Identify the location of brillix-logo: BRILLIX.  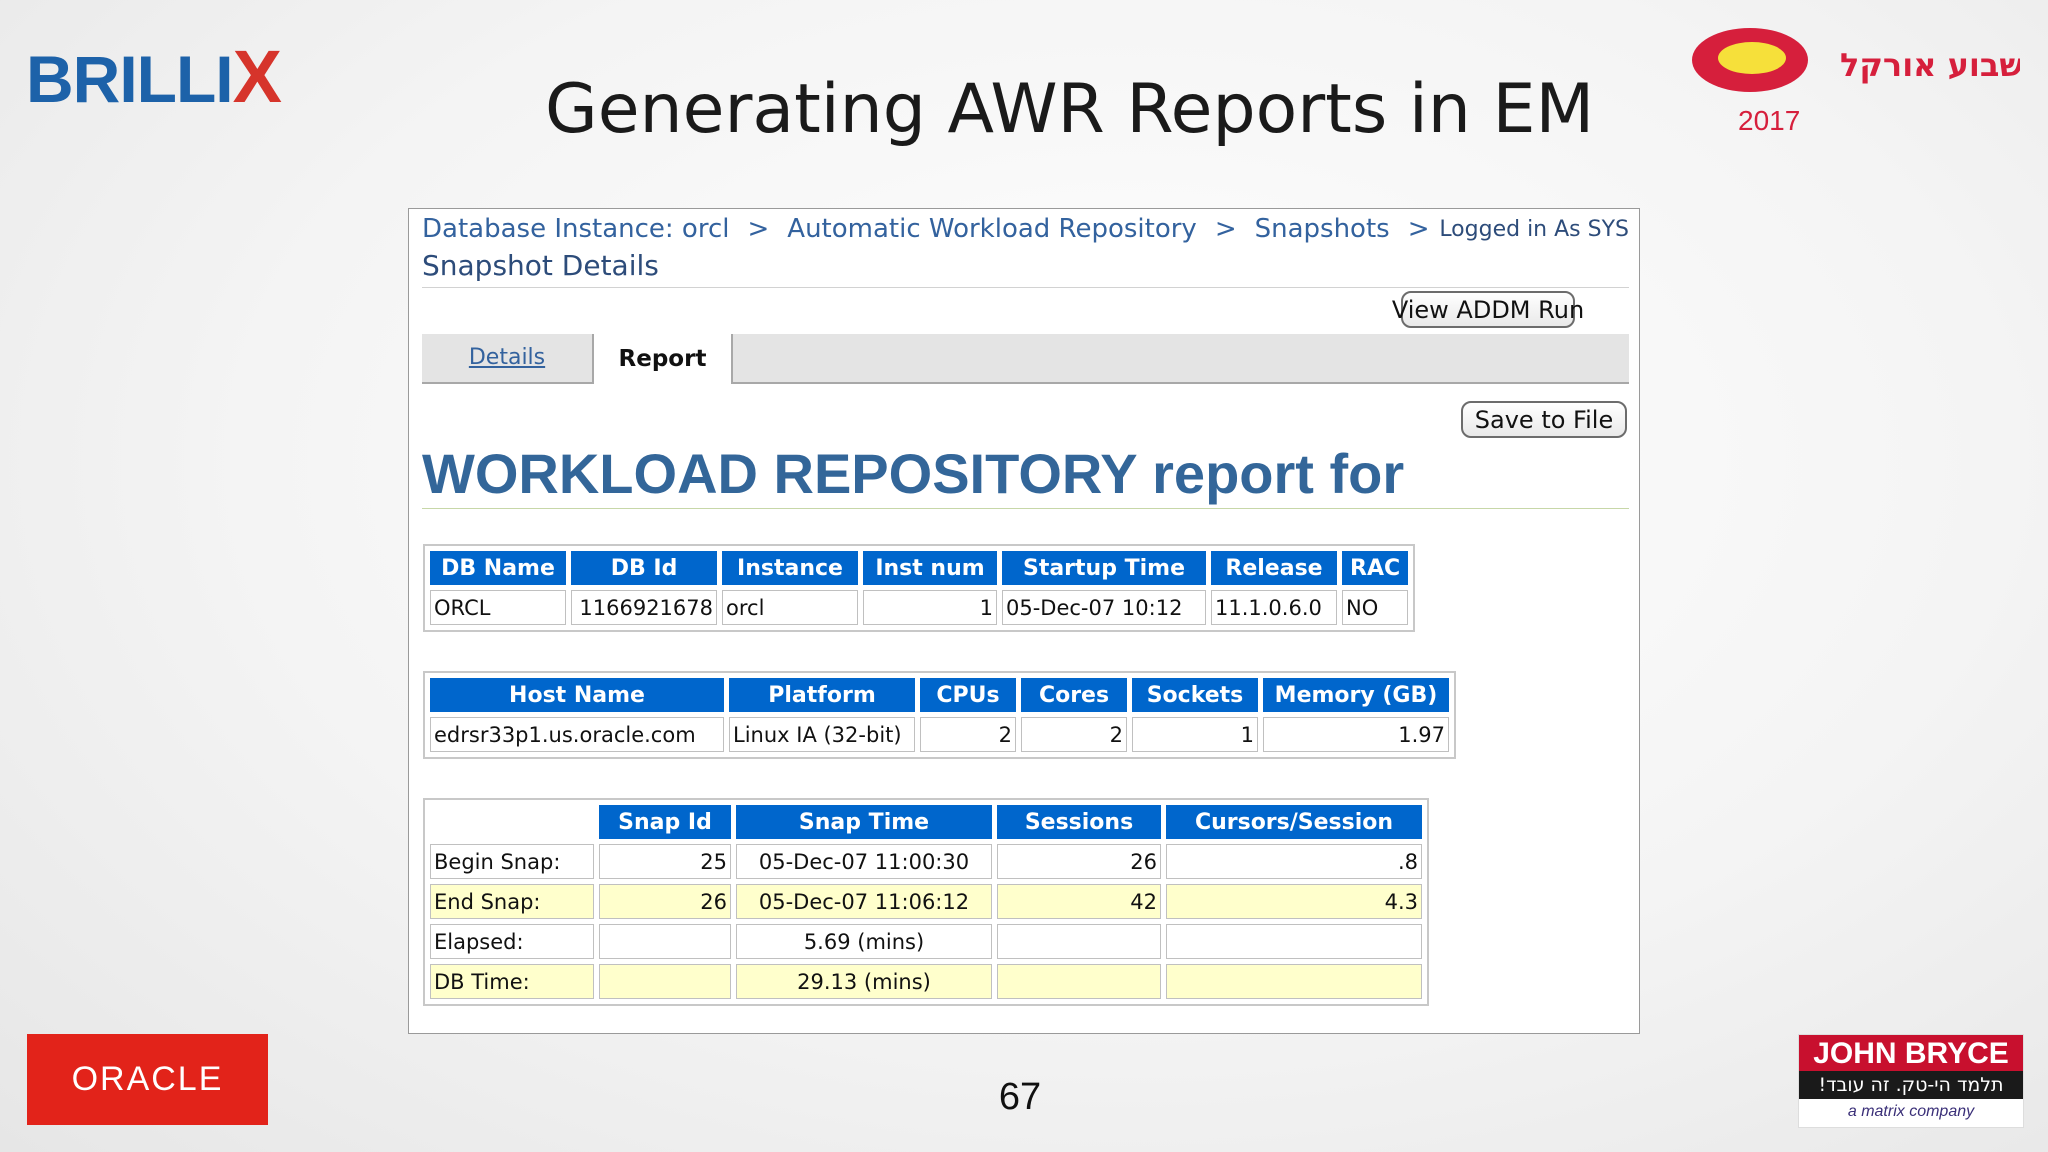
(154, 76).